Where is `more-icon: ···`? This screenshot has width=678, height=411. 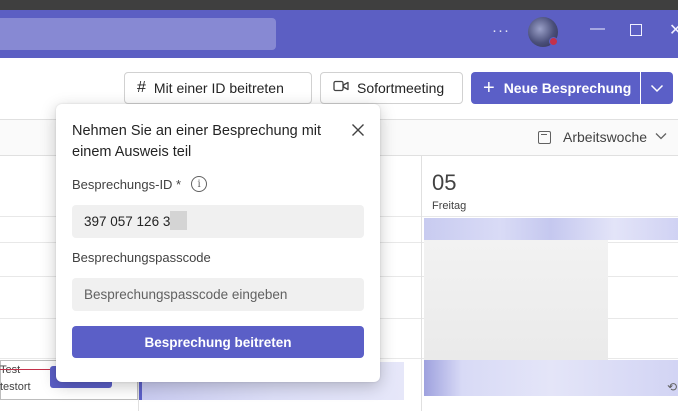
more-icon: ··· is located at coordinates (501, 30).